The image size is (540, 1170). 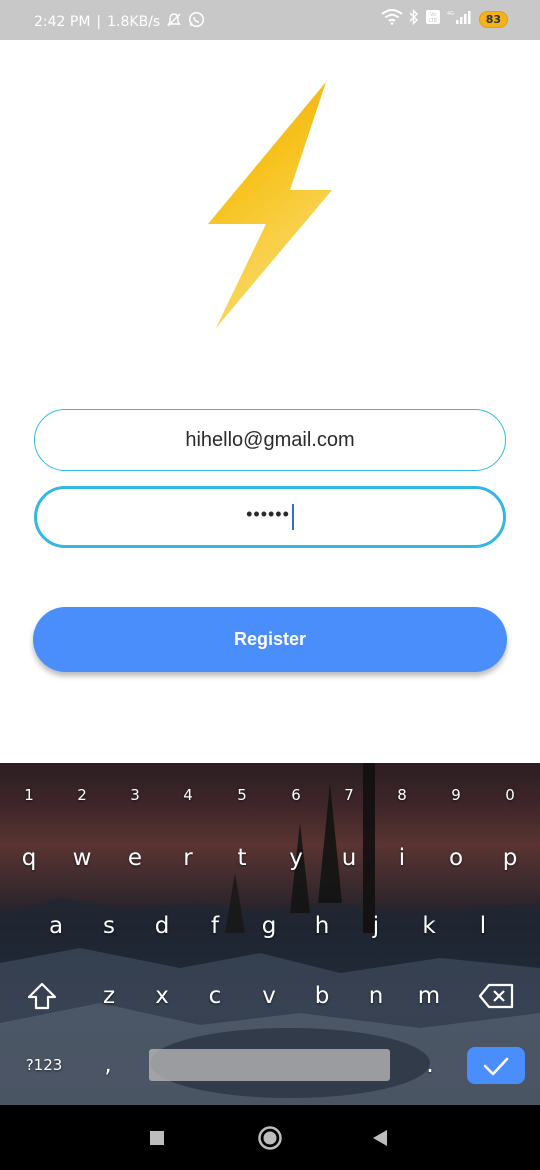 What do you see at coordinates (269, 1065) in the screenshot?
I see `space-key` at bounding box center [269, 1065].